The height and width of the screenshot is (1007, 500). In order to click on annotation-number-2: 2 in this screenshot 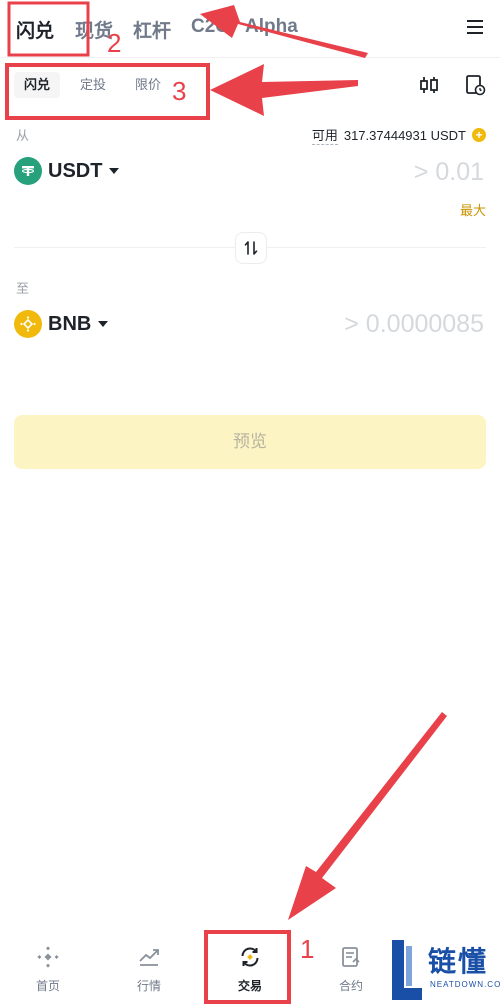, I will do `click(114, 43)`.